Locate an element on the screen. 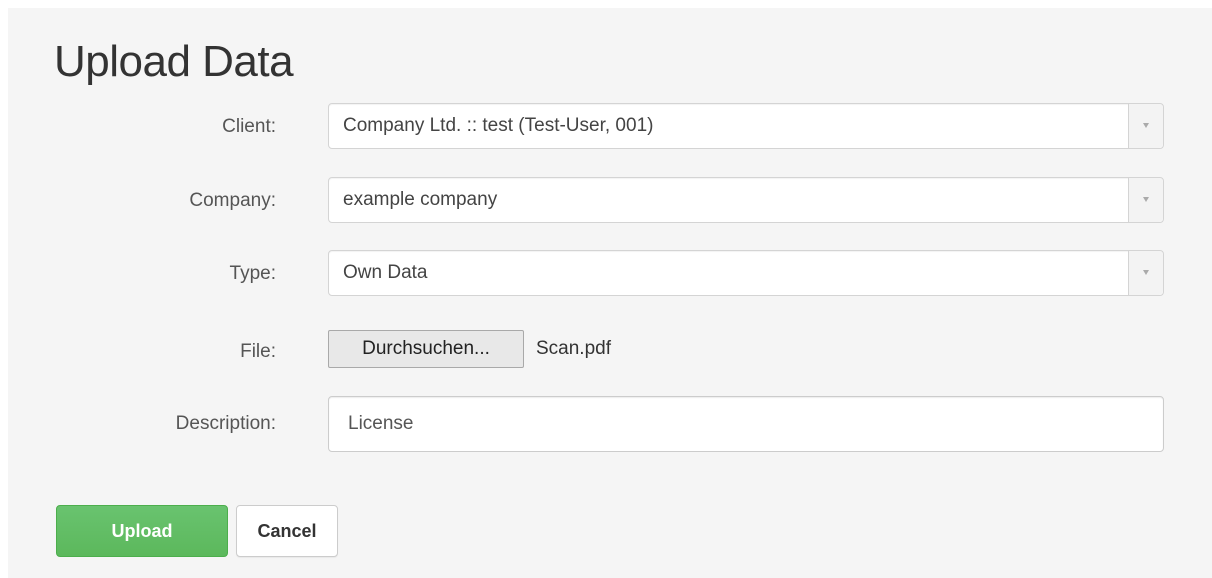 The width and height of the screenshot is (1212, 578). company-label: Company: is located at coordinates (232, 200).